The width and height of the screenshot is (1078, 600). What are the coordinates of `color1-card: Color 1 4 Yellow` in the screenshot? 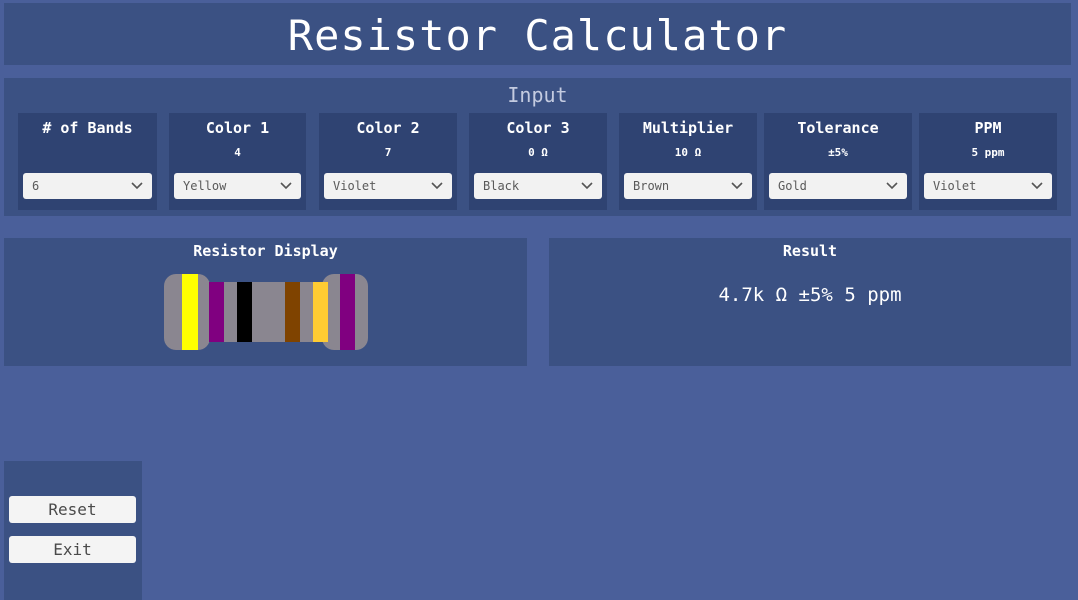 It's located at (237, 161).